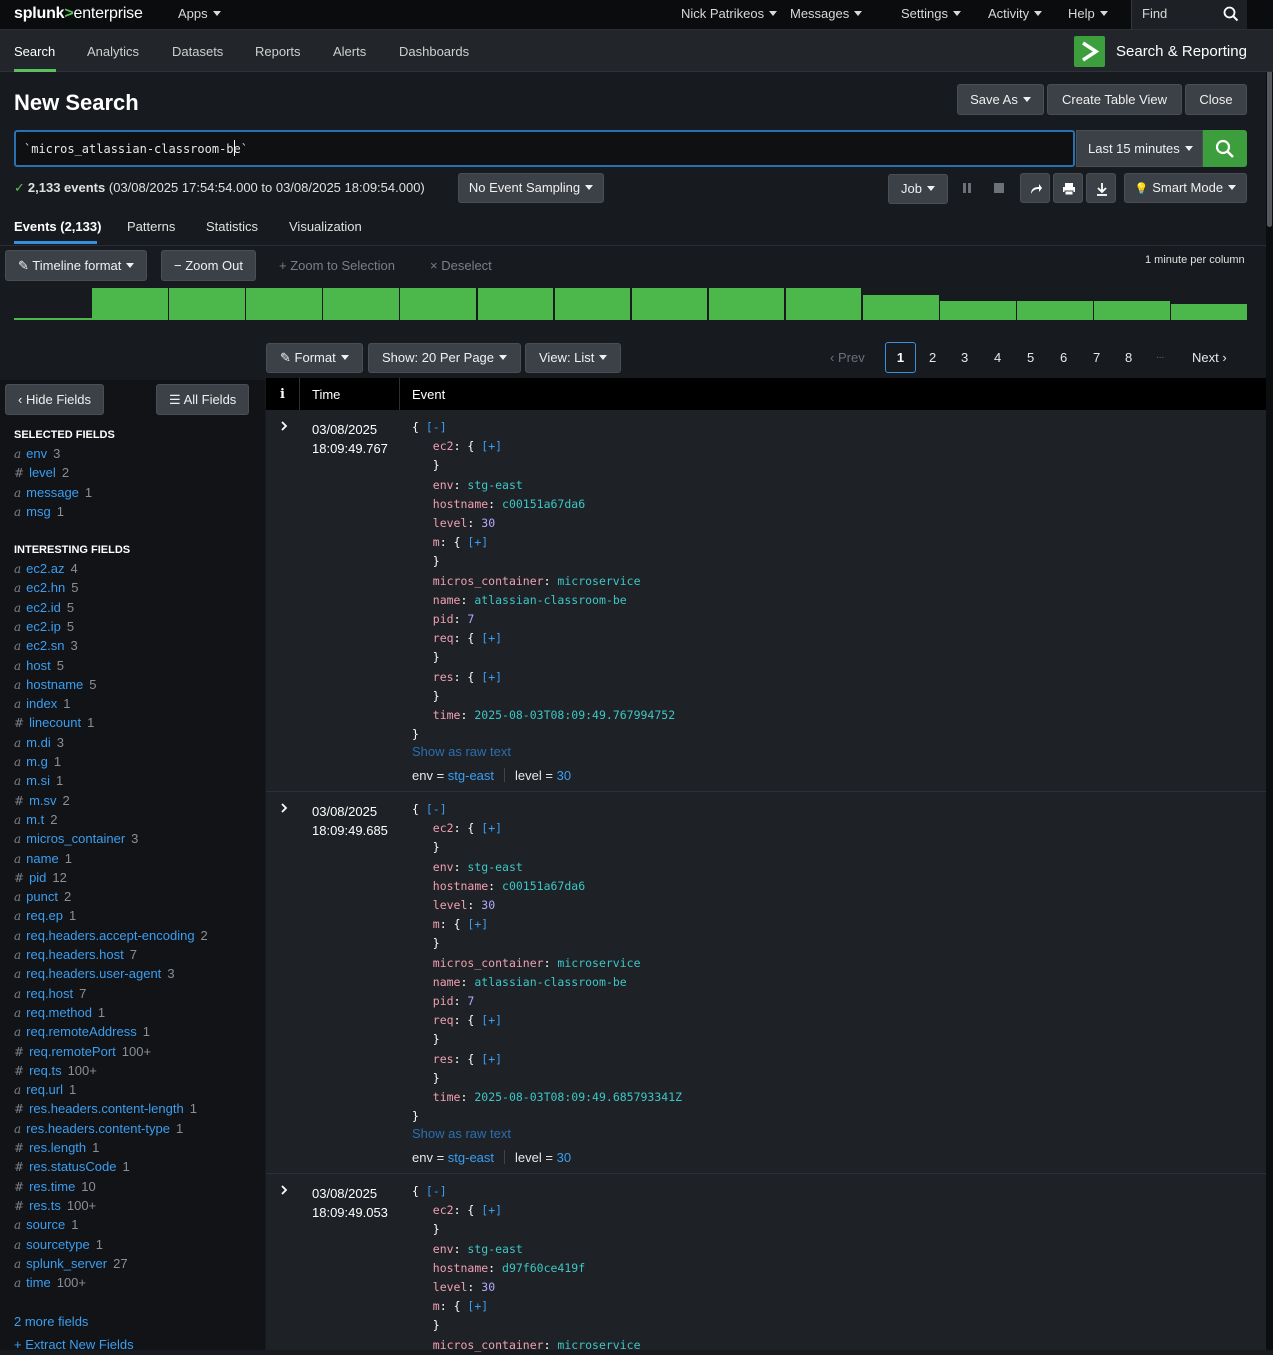 The height and width of the screenshot is (1355, 1273). Describe the element at coordinates (1189, 14) in the screenshot. I see `find-input: Find` at that location.